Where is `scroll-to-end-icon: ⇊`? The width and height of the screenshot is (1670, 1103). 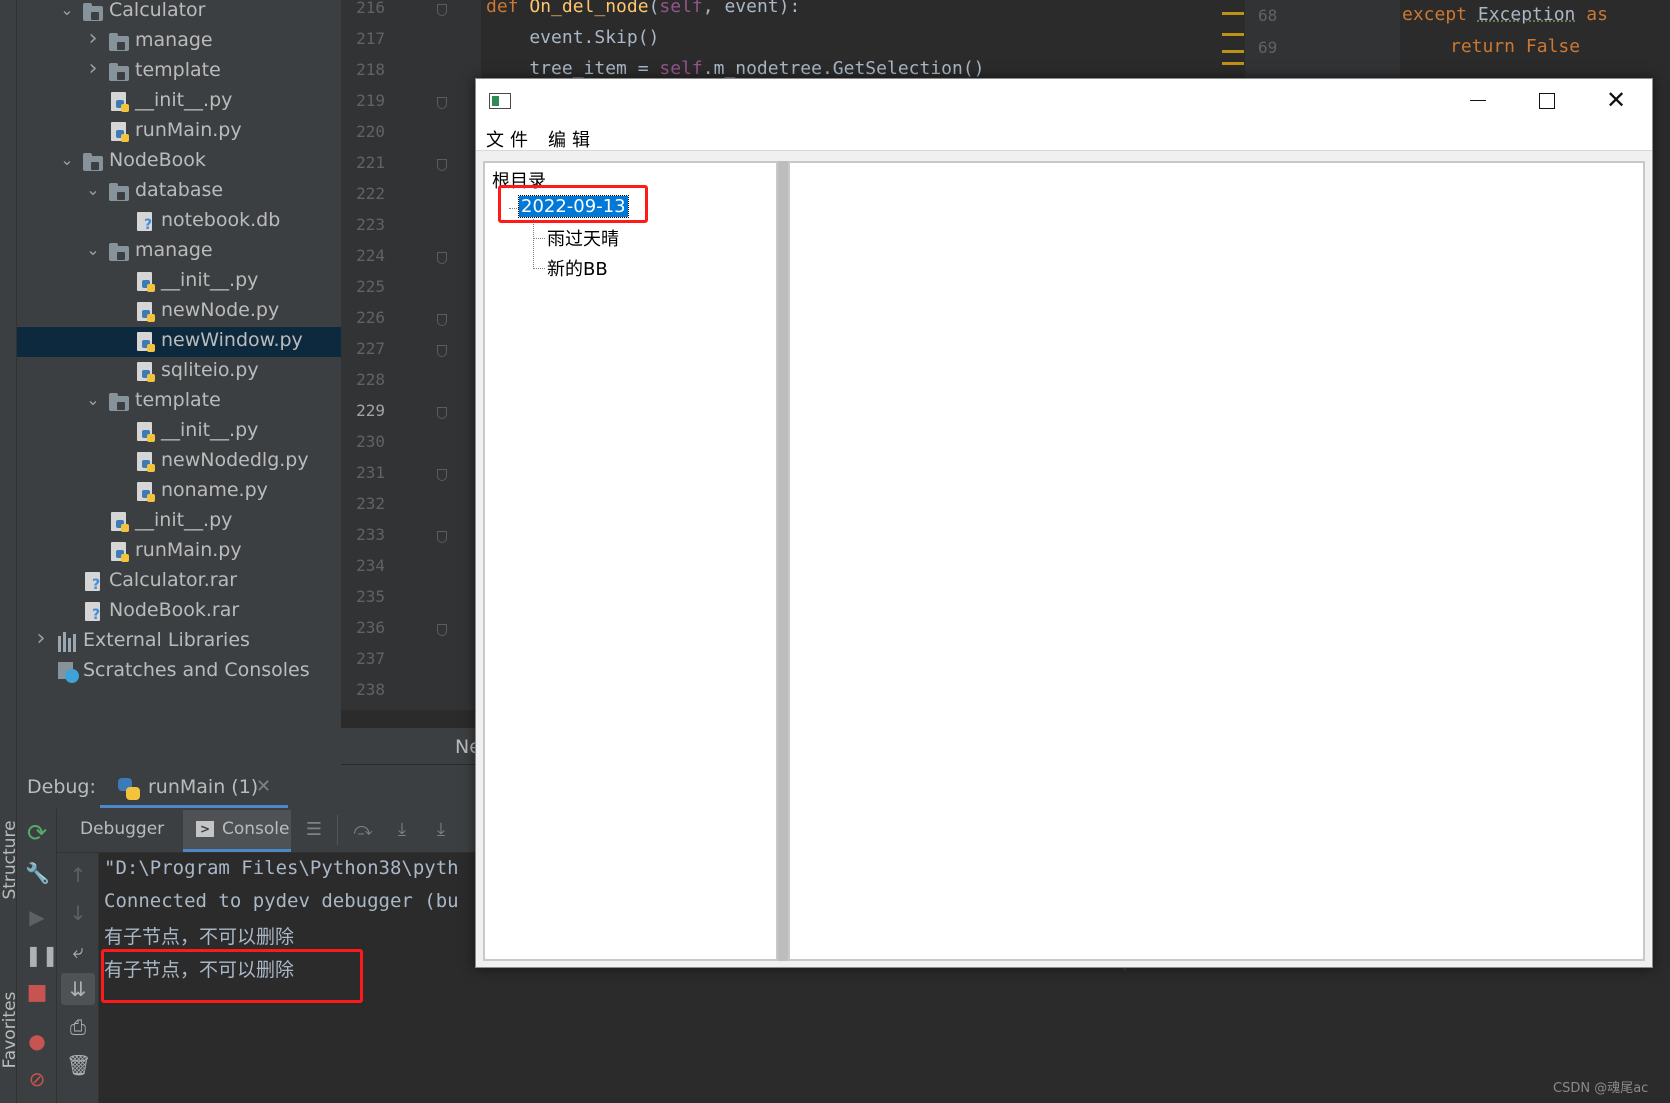
scroll-to-end-icon: ⇊ is located at coordinates (78, 989).